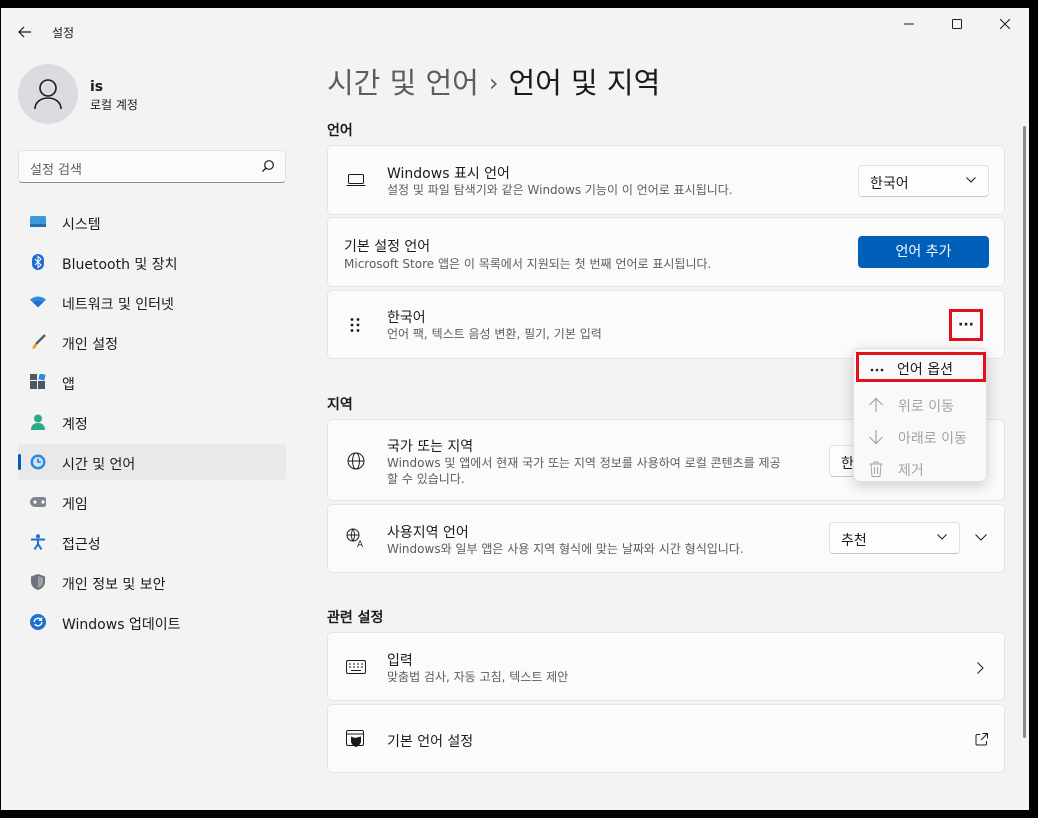  I want to click on drag-handle-icon, so click(355, 325).